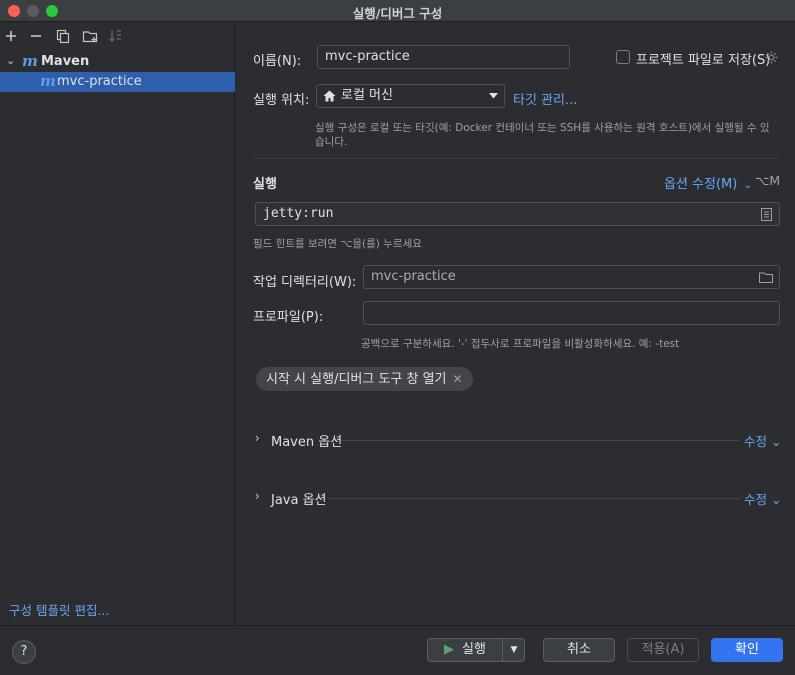  I want to click on sort-icon, so click(115, 36).